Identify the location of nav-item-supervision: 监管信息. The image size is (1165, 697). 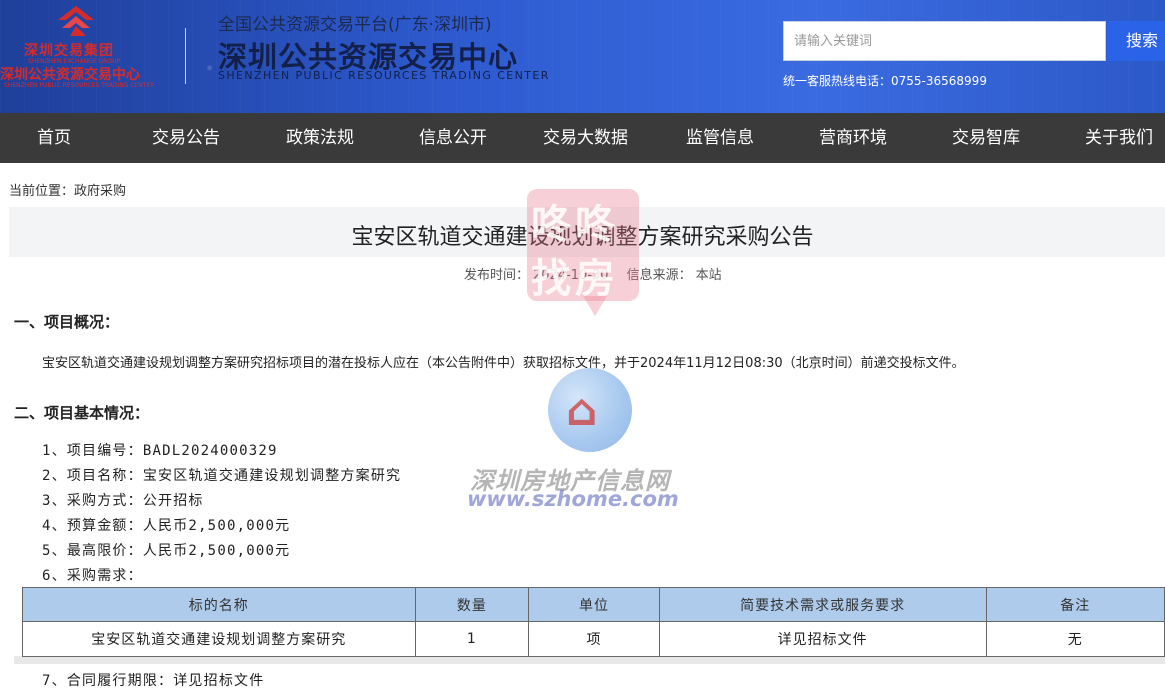
(720, 138).